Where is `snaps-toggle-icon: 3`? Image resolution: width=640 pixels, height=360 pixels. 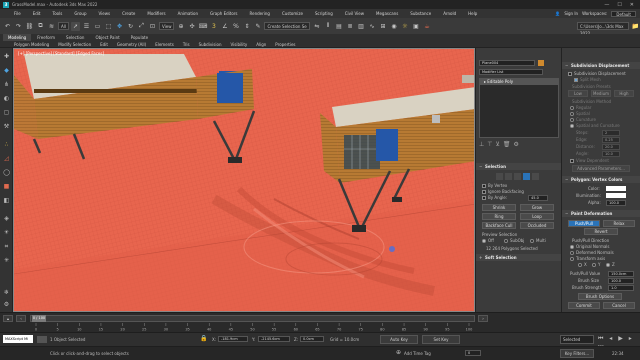 snaps-toggle-icon: 3 is located at coordinates (213, 26).